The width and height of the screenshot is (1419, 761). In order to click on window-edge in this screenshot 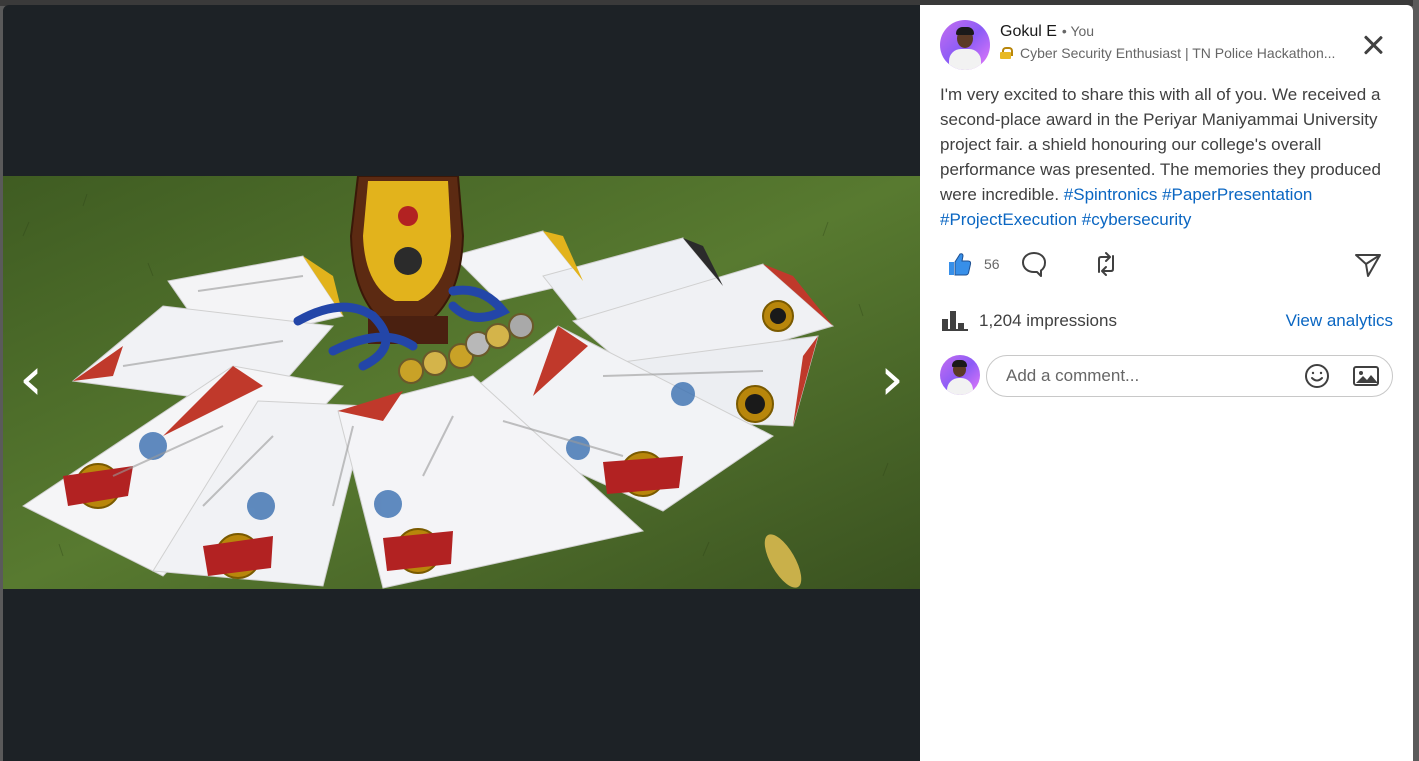, I will do `click(1416, 380)`.